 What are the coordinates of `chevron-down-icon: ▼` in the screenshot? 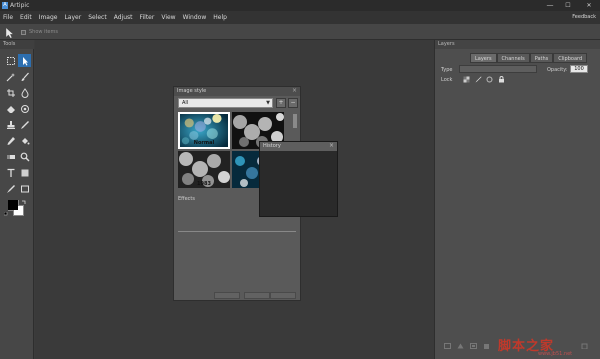 It's located at (268, 103).